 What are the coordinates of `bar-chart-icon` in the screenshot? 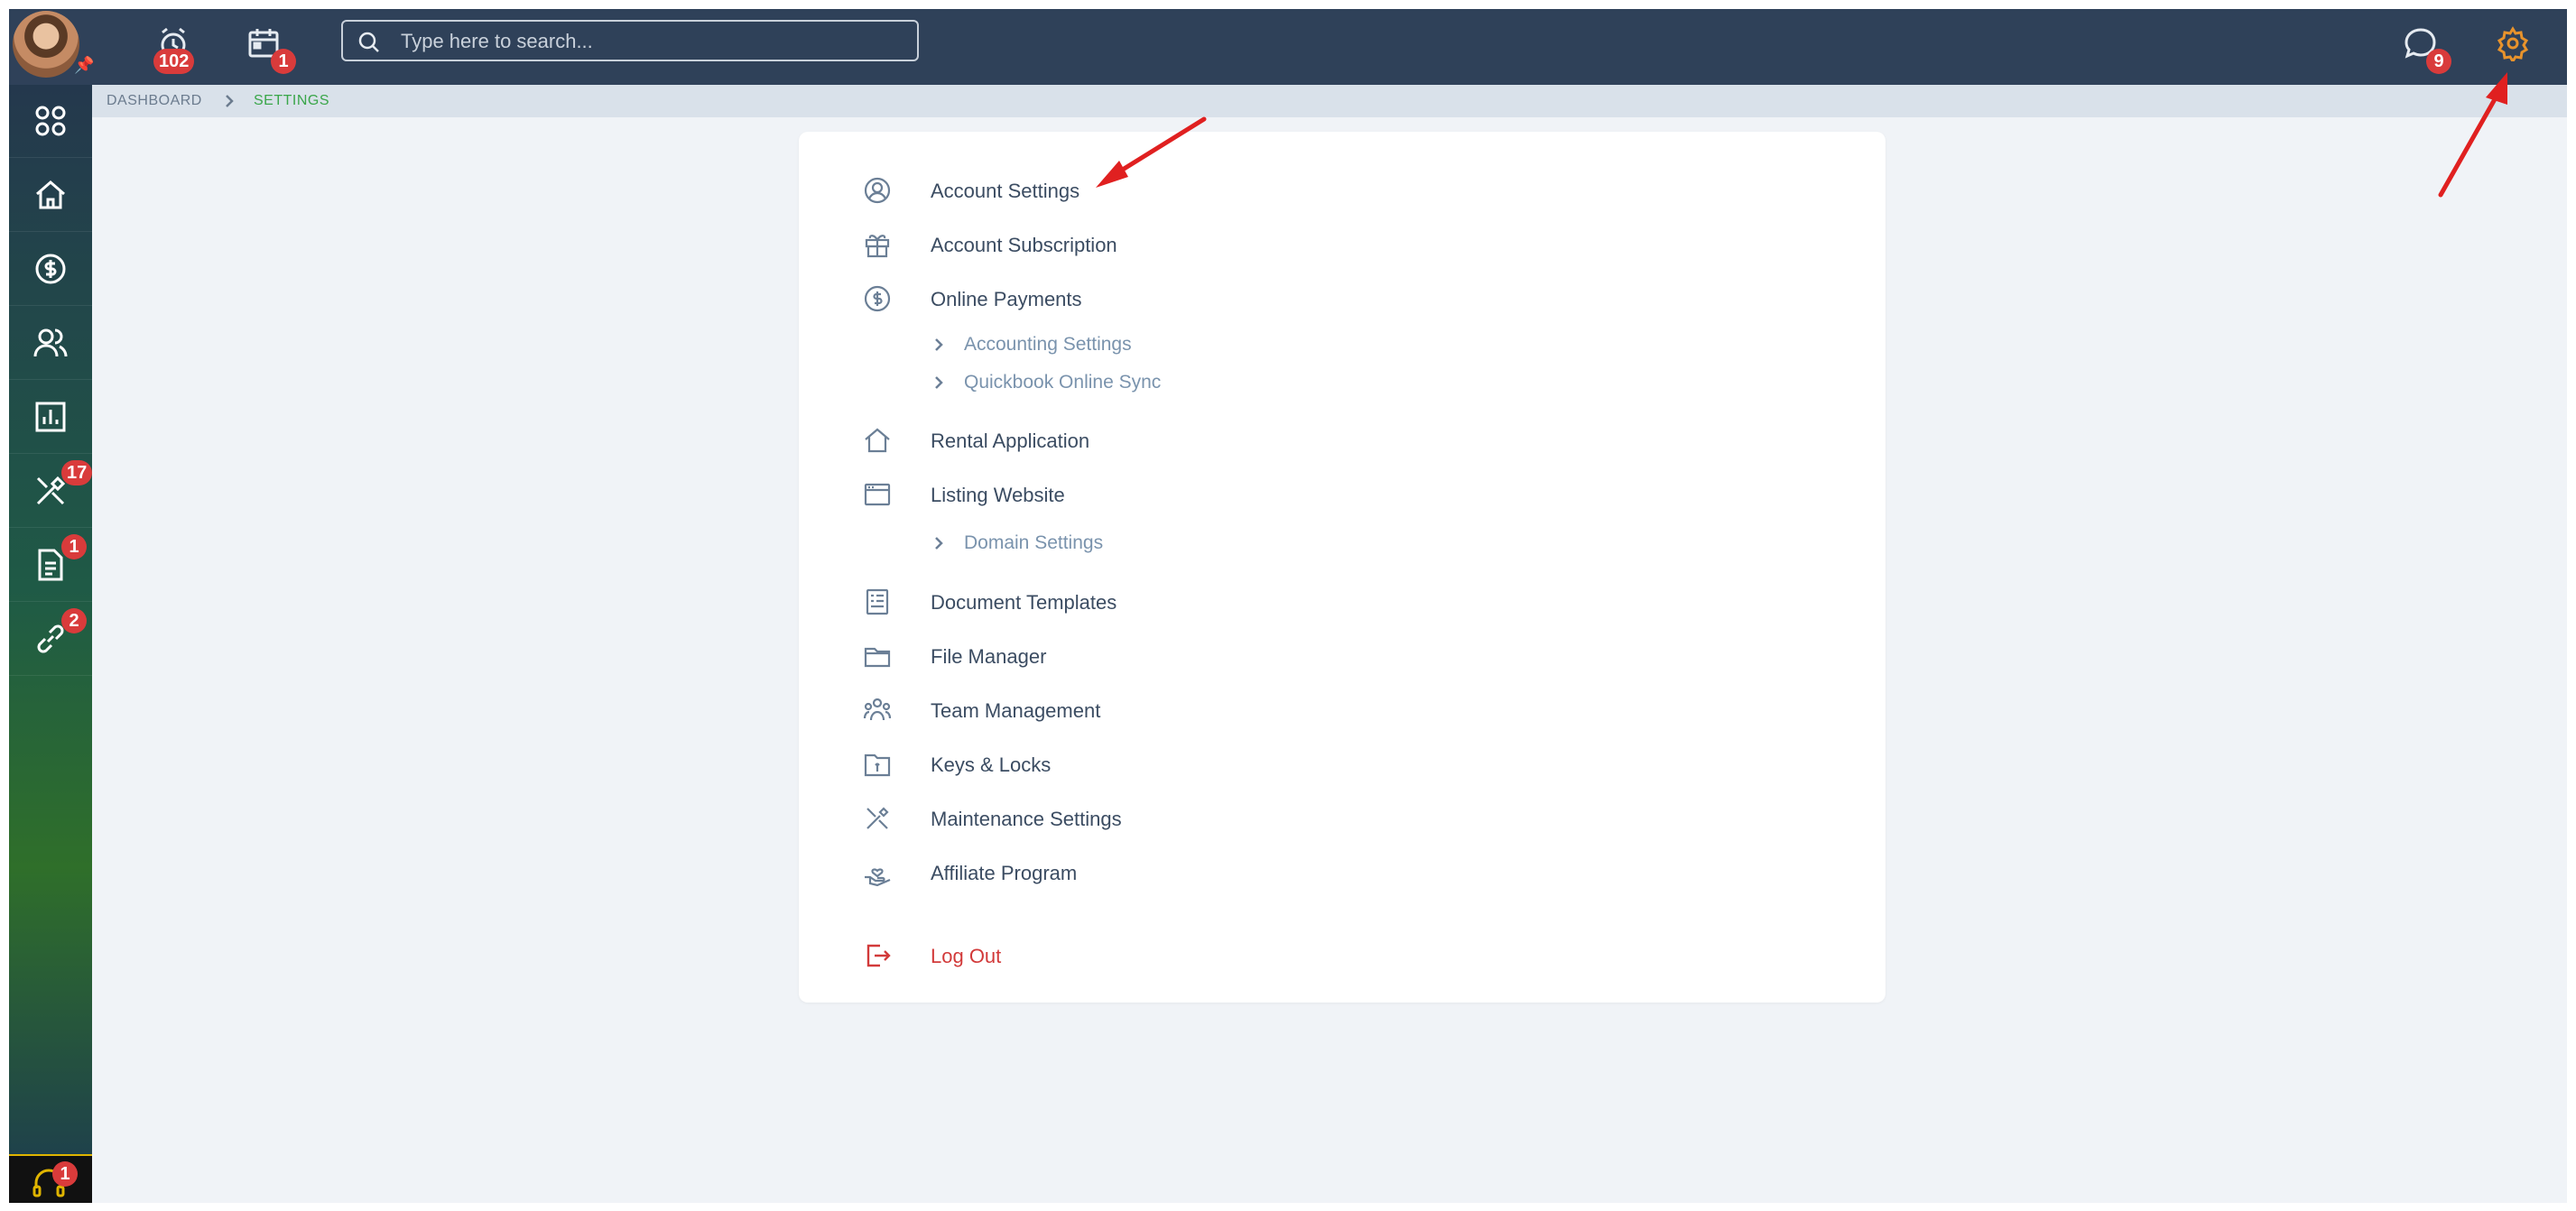 It's located at (50, 417).